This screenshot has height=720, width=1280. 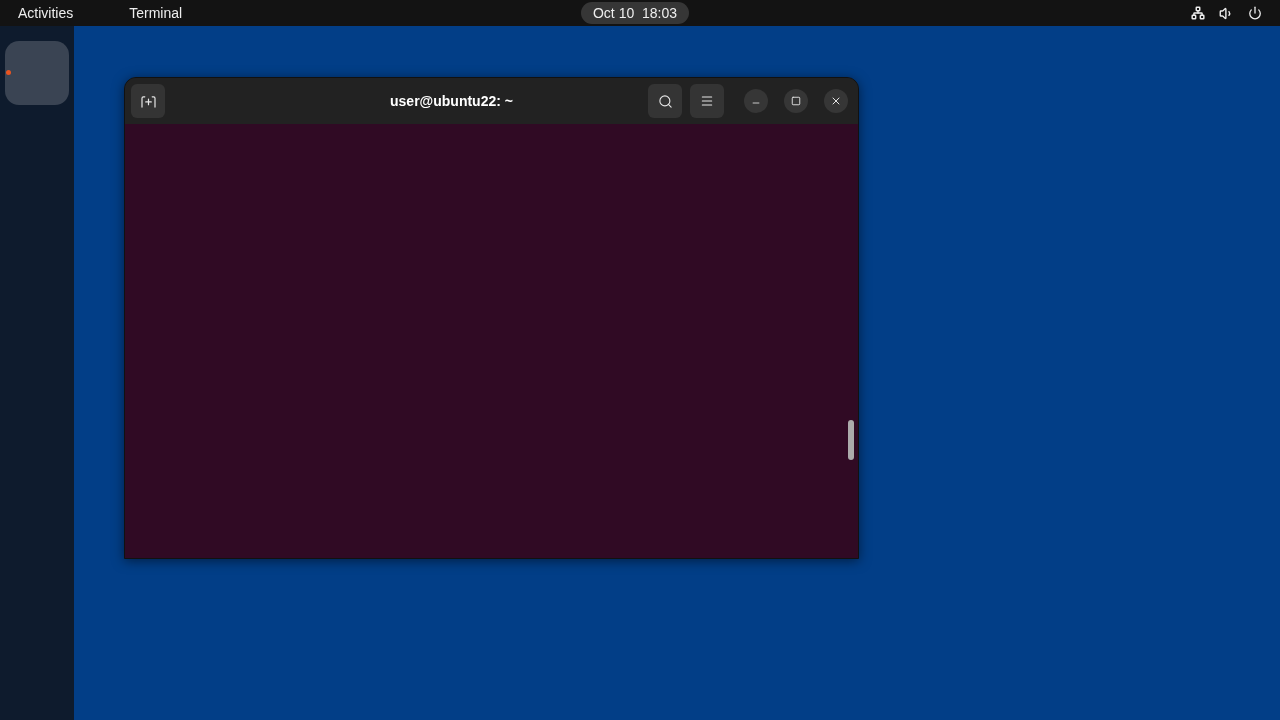 I want to click on window-title: user@ubuntu22: ~, so click(x=451, y=101).